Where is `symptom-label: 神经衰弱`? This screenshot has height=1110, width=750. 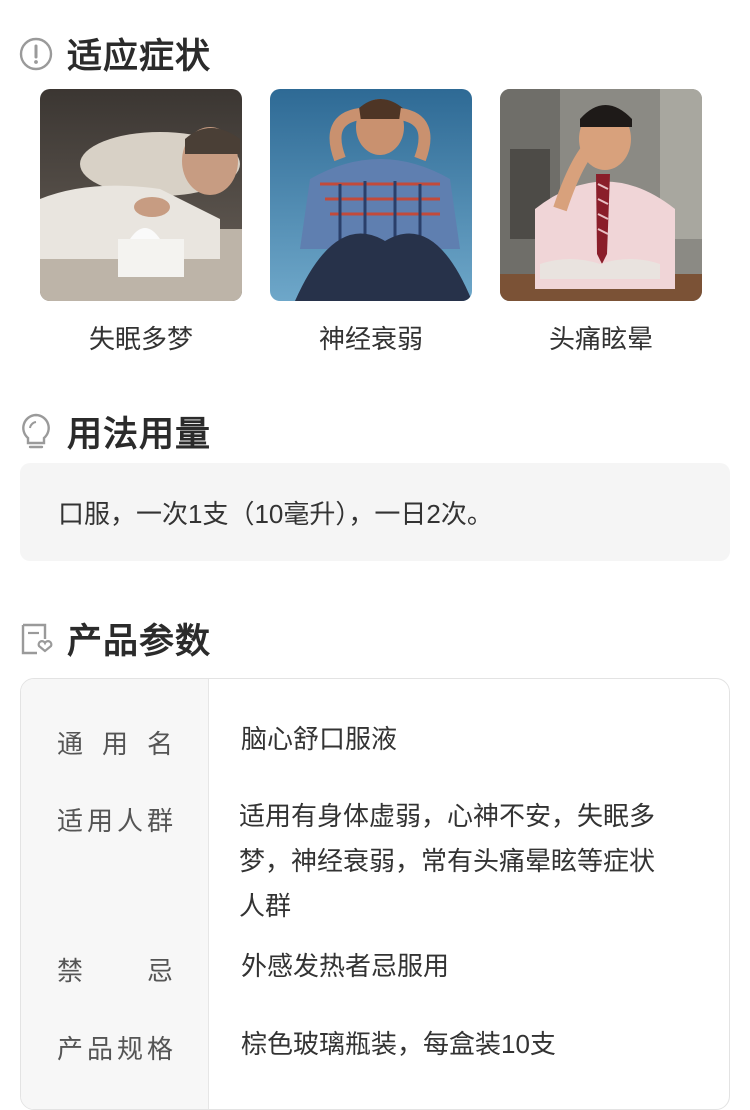
symptom-label: 神经衰弱 is located at coordinates (370, 339).